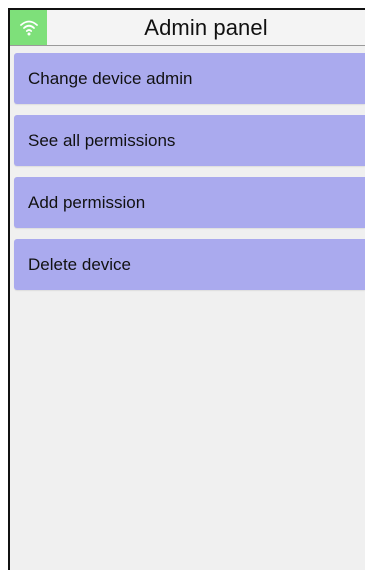  I want to click on page-title: Admin panel, so click(206, 27).